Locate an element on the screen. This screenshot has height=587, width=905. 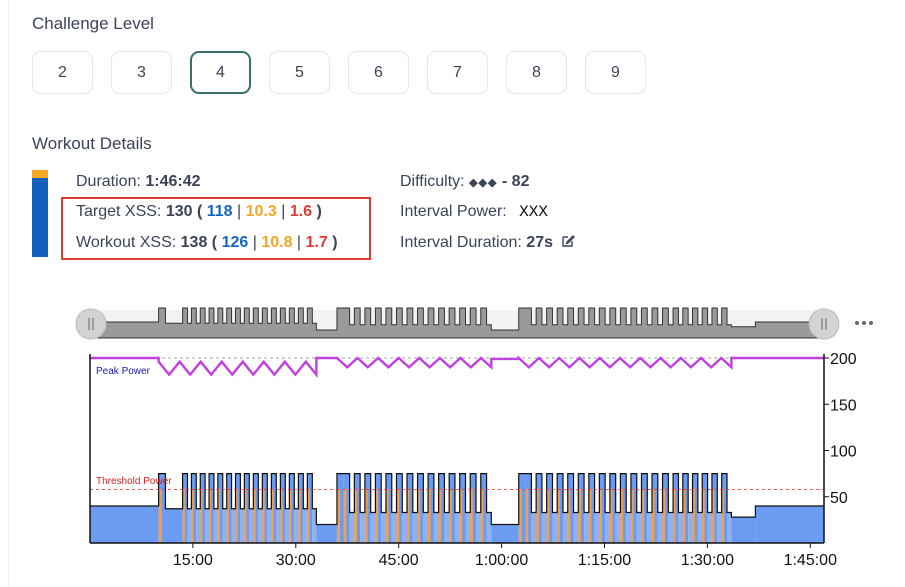
y-tick-label: 100 is located at coordinates (843, 452).